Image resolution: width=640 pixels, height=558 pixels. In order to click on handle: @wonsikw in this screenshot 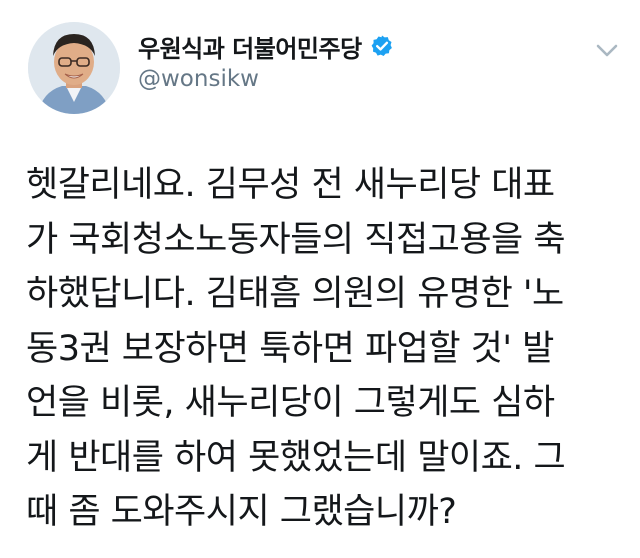, I will do `click(266, 79)`.